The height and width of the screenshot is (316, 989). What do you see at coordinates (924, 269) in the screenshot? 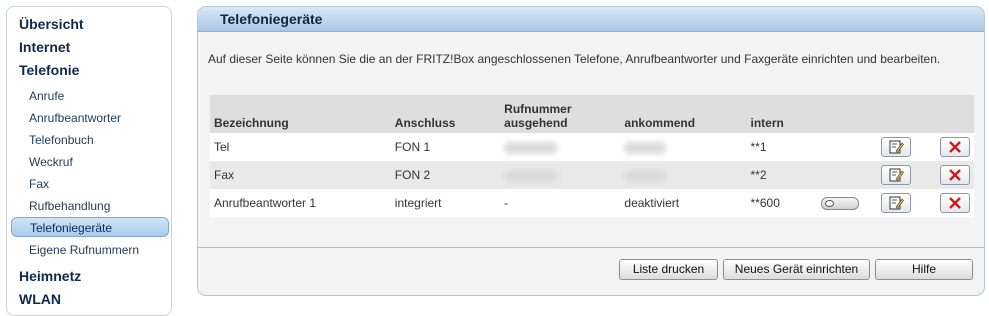
I see `help-button: Hilfe` at bounding box center [924, 269].